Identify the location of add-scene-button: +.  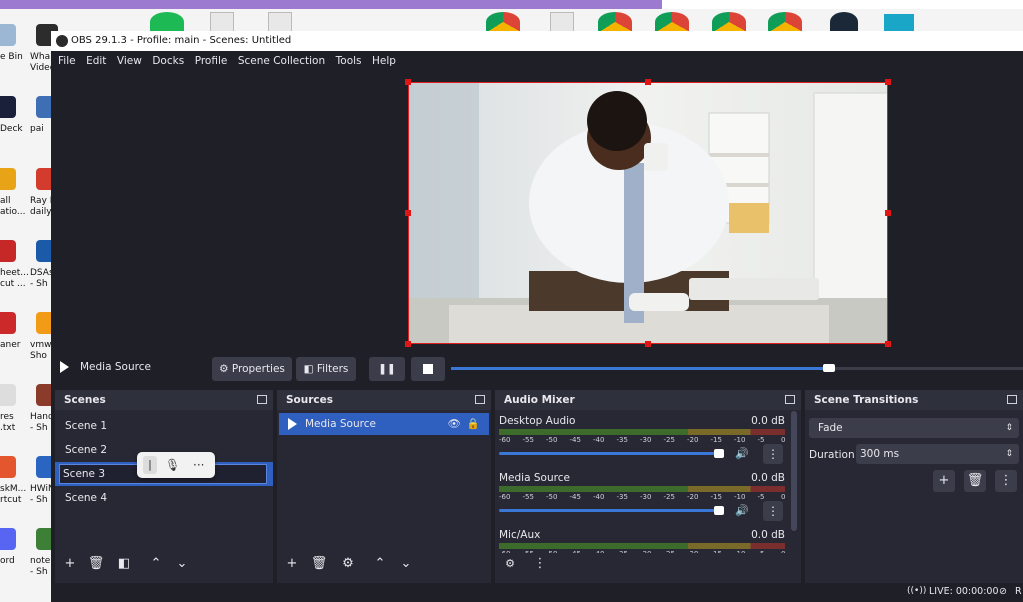
(70, 564).